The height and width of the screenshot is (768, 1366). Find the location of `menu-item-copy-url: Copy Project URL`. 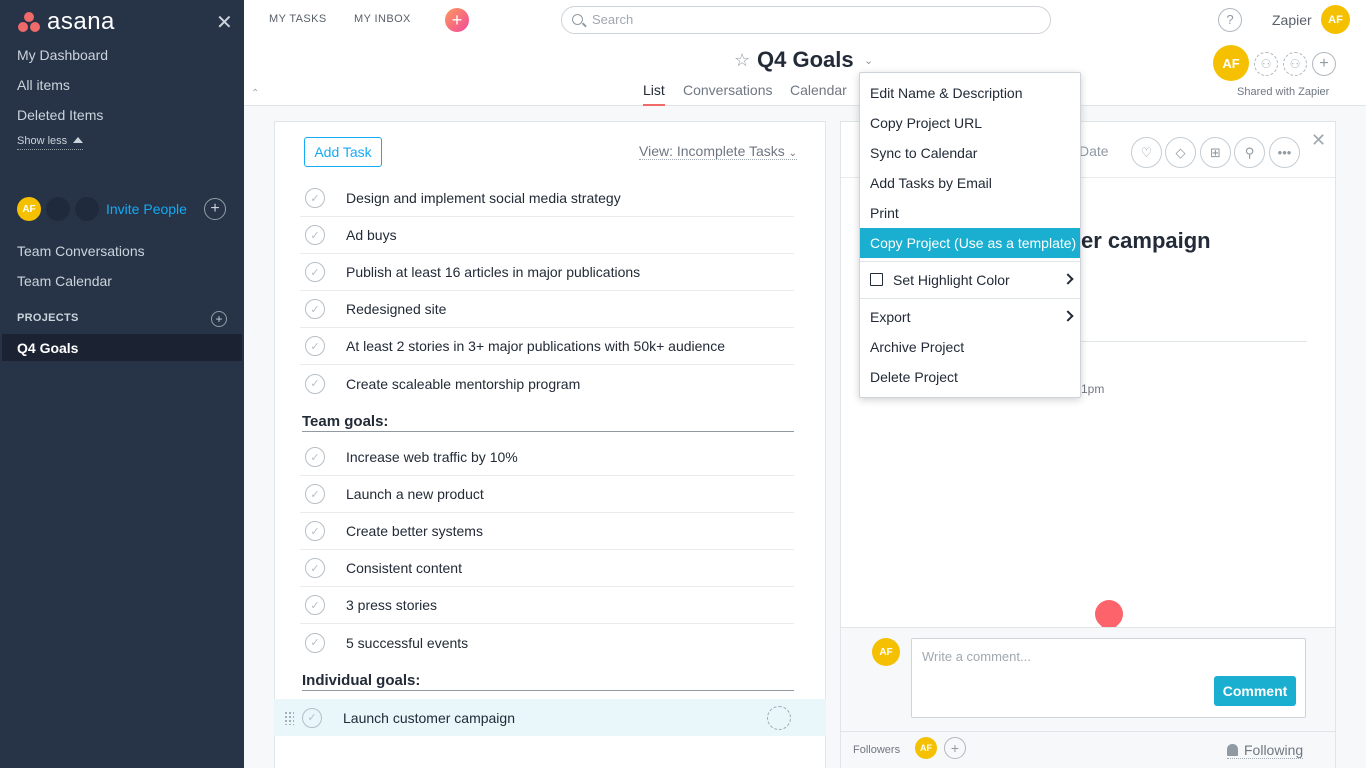

menu-item-copy-url: Copy Project URL is located at coordinates (970, 123).